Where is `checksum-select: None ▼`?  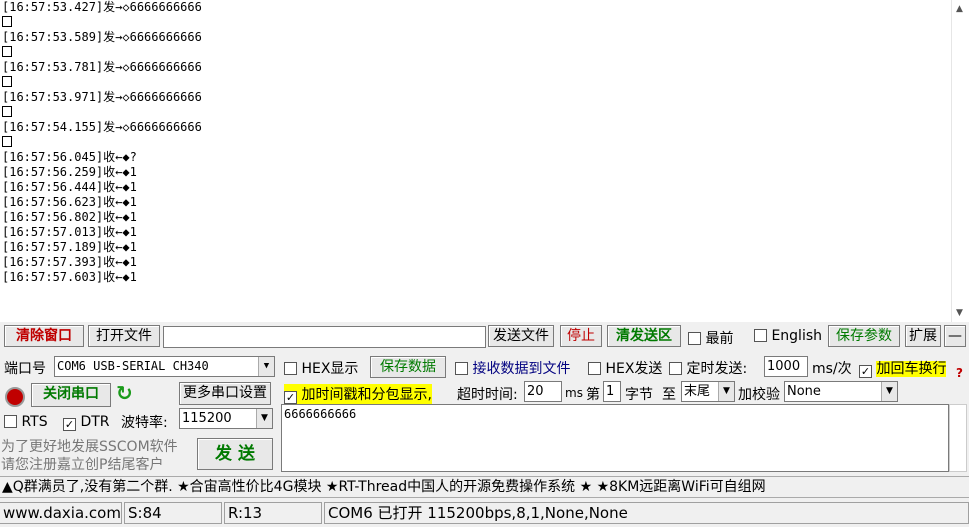
checksum-select: None ▼ is located at coordinates (841, 391).